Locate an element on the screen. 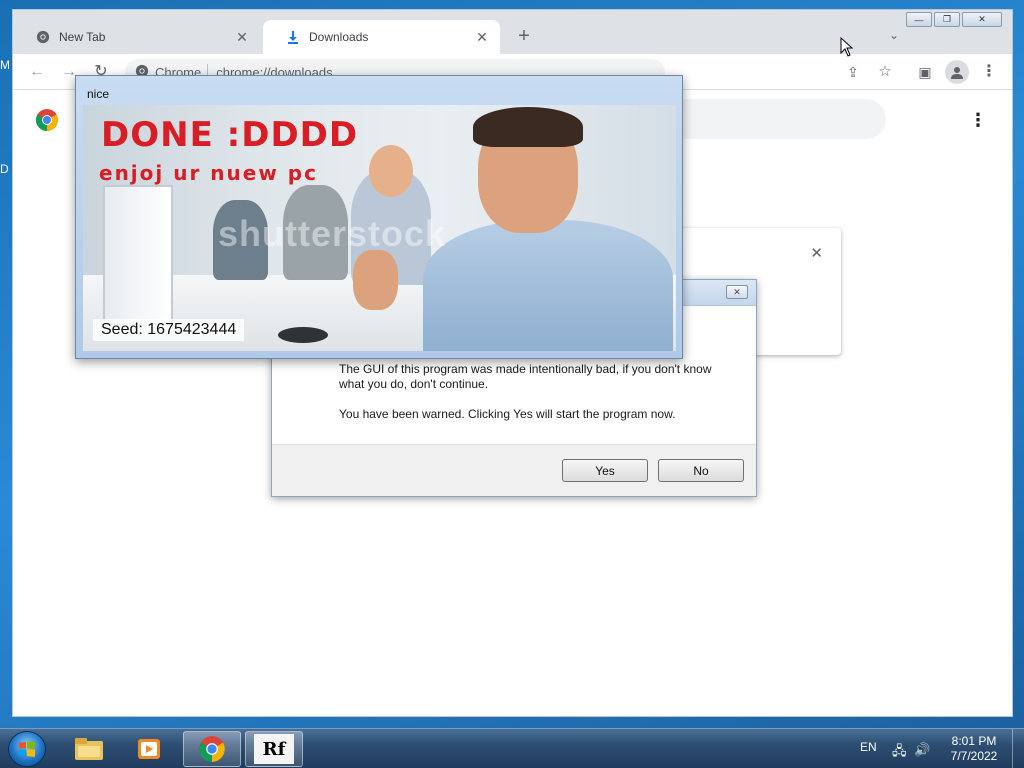  clock-time: 8:01 PM is located at coordinates (974, 741).